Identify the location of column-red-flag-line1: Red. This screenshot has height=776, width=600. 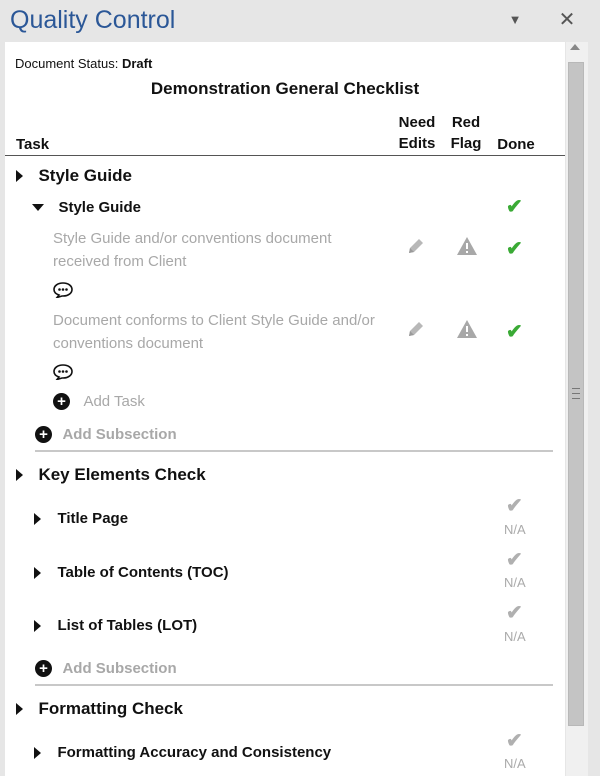
(466, 122).